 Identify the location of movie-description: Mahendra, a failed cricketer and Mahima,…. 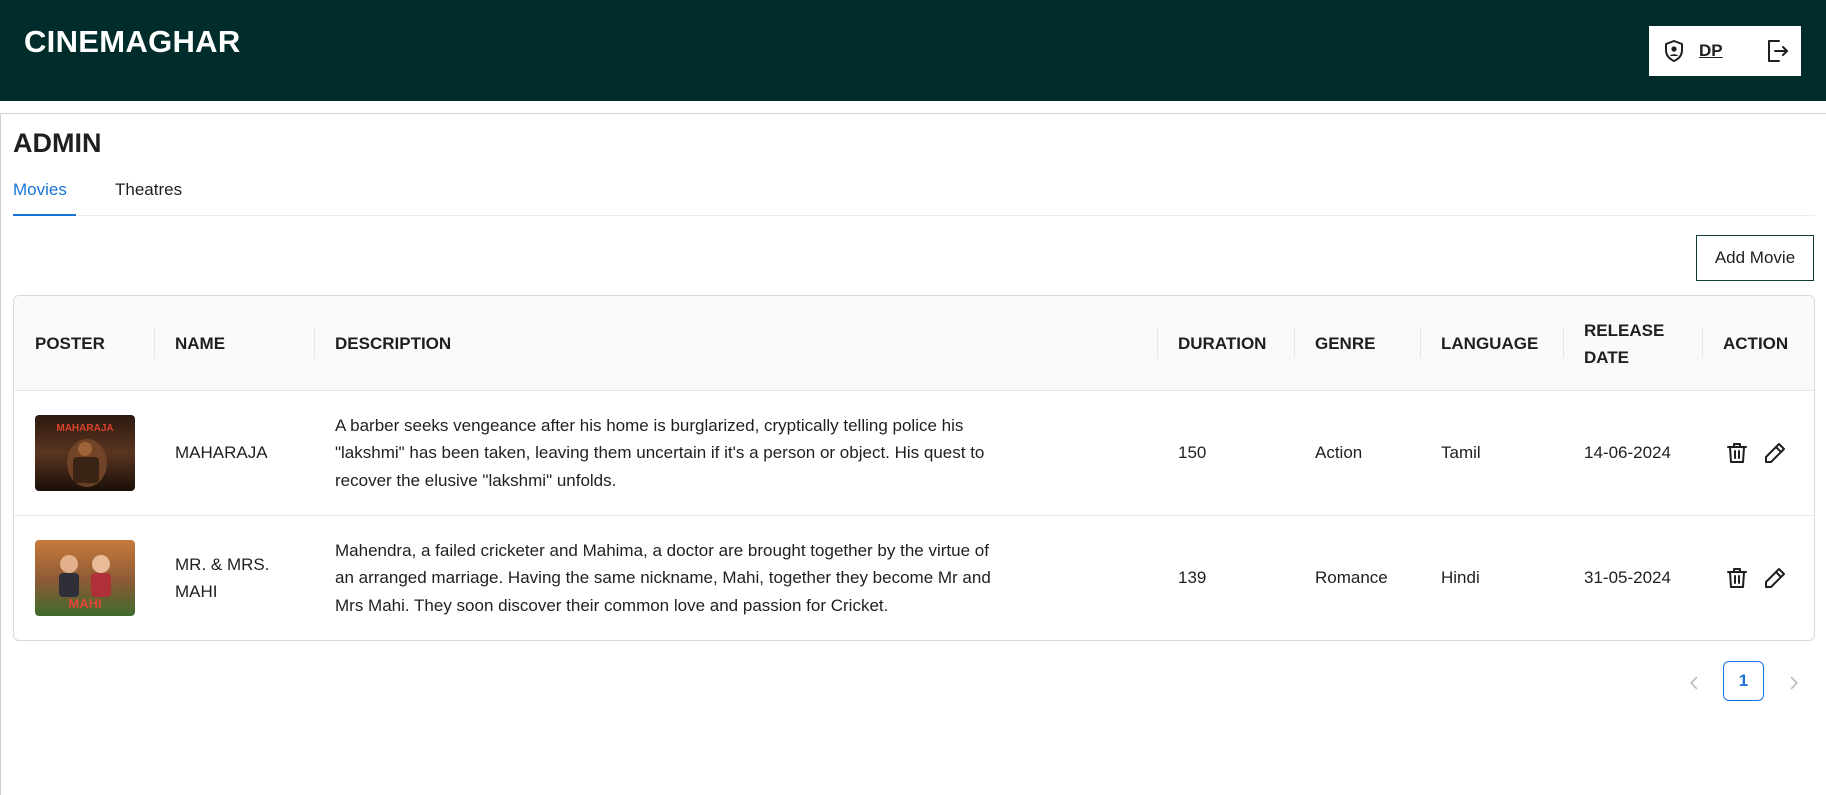
(735, 578).